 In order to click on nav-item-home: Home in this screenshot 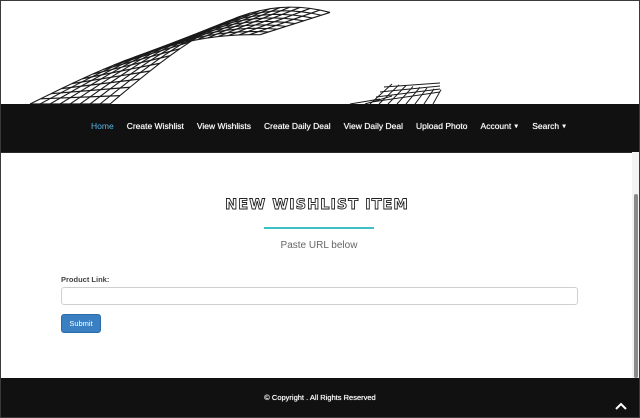, I will do `click(102, 126)`.